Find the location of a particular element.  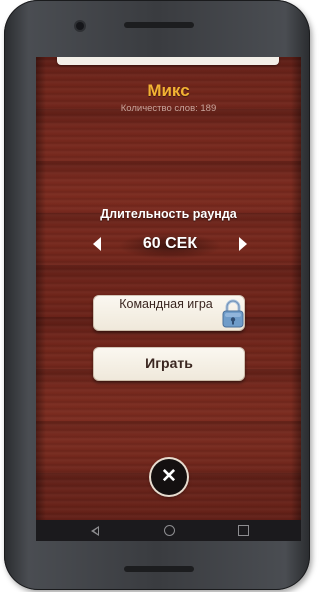

category-title: Микс is located at coordinates (168, 90).